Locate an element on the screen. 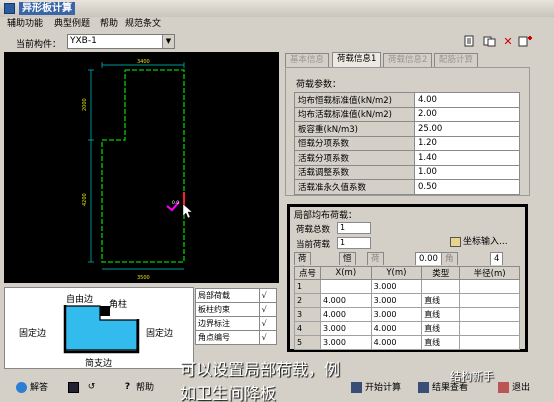  start-calc-button: 开始计算 is located at coordinates (376, 388).